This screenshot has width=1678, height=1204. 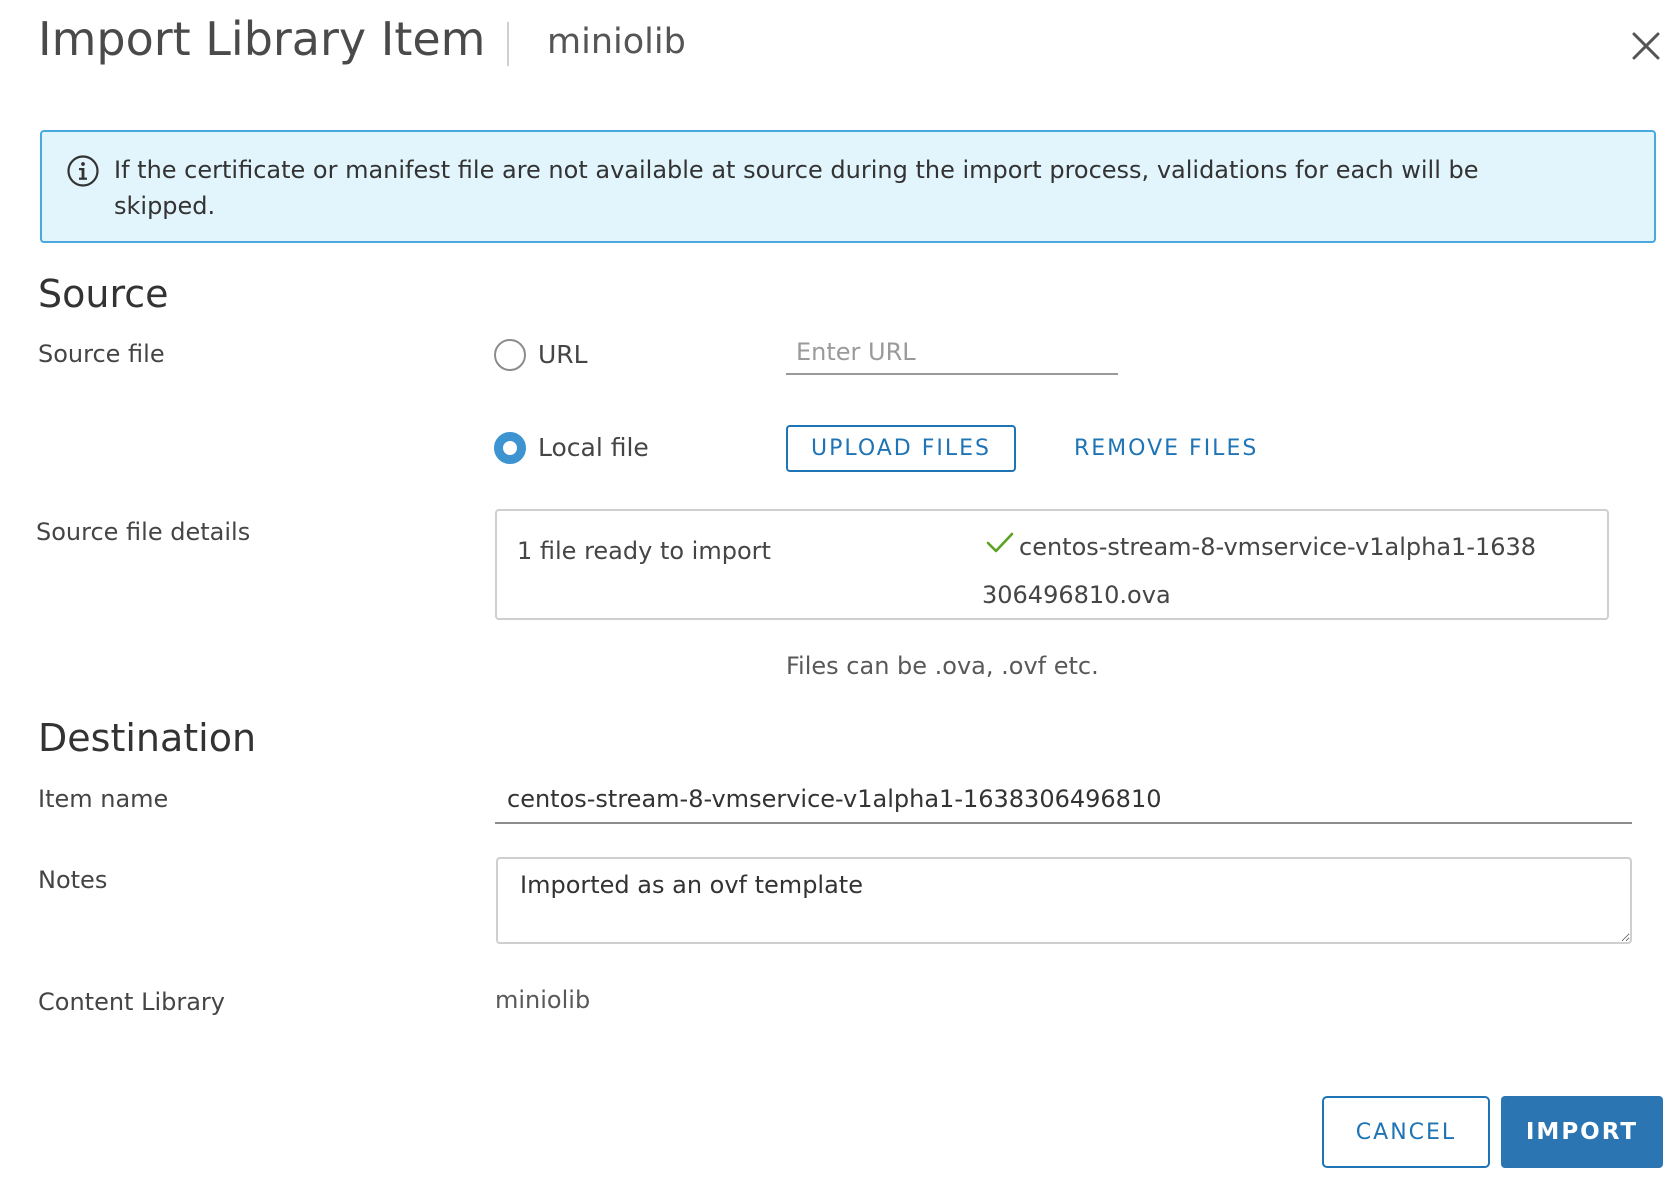 I want to click on item-name-label: Item name, so click(x=103, y=799).